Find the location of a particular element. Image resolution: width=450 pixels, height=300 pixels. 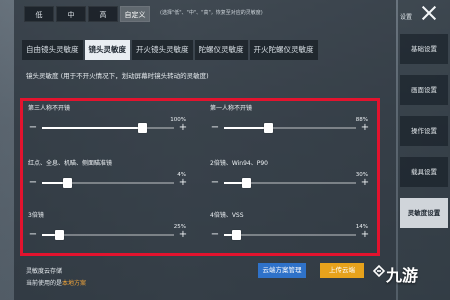

sidebar-item-sensitivity: 灵敏度设置 is located at coordinates (424, 213).